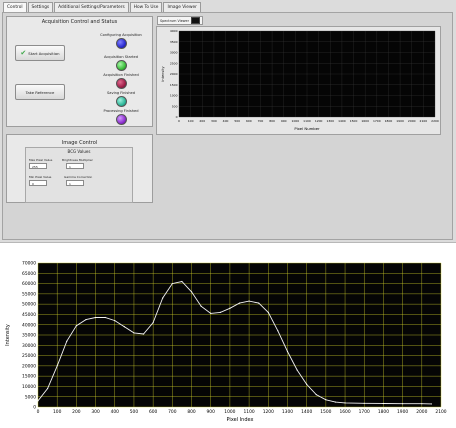 Image resolution: width=456 pixels, height=428 pixels. What do you see at coordinates (191, 121) in the screenshot?
I see `spectrum-x-tick-label: 100` at bounding box center [191, 121].